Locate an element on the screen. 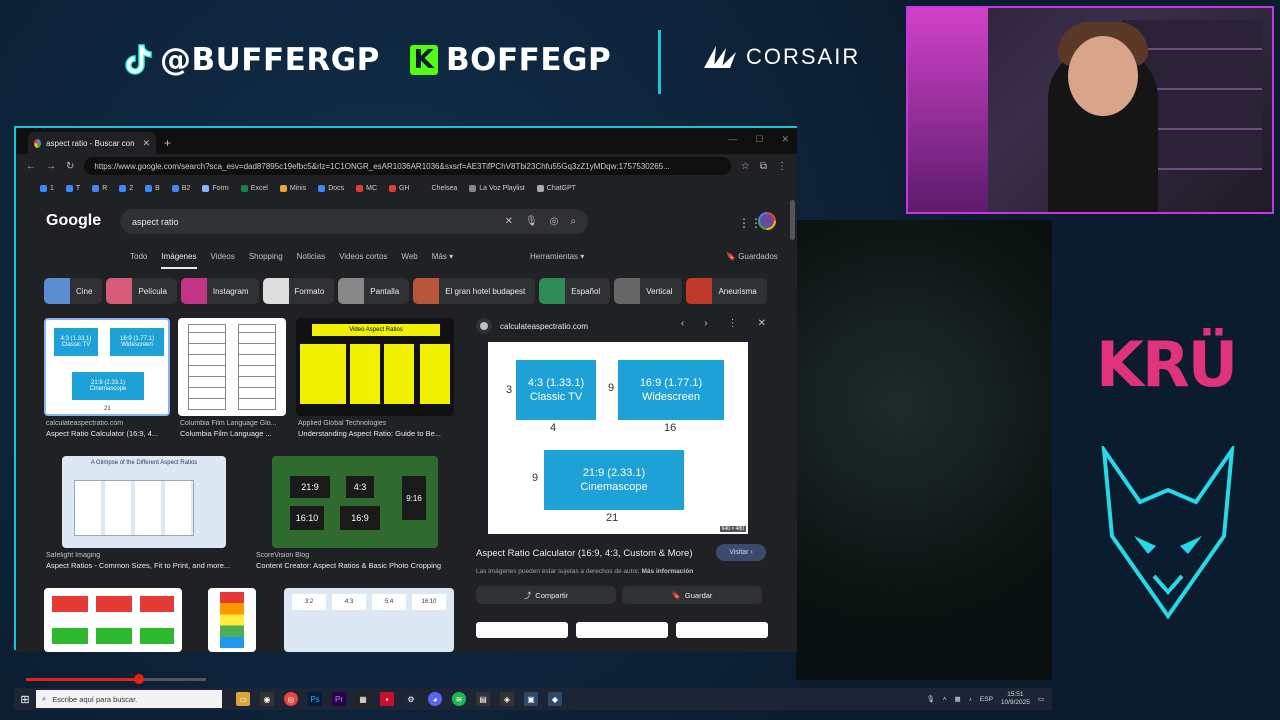 This screenshot has height=720, width=1280. app-icon: ◈ is located at coordinates (507, 699).